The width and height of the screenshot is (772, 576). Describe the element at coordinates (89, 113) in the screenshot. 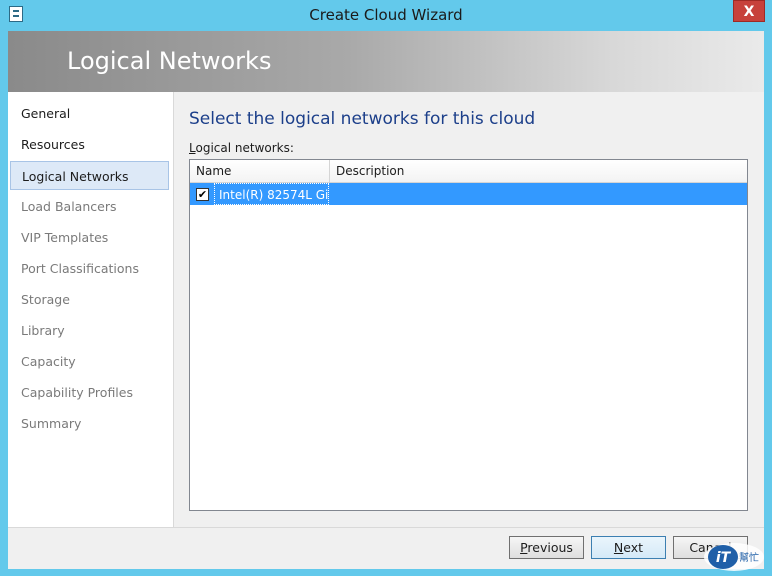

I see `sidebar-item-general: General` at that location.